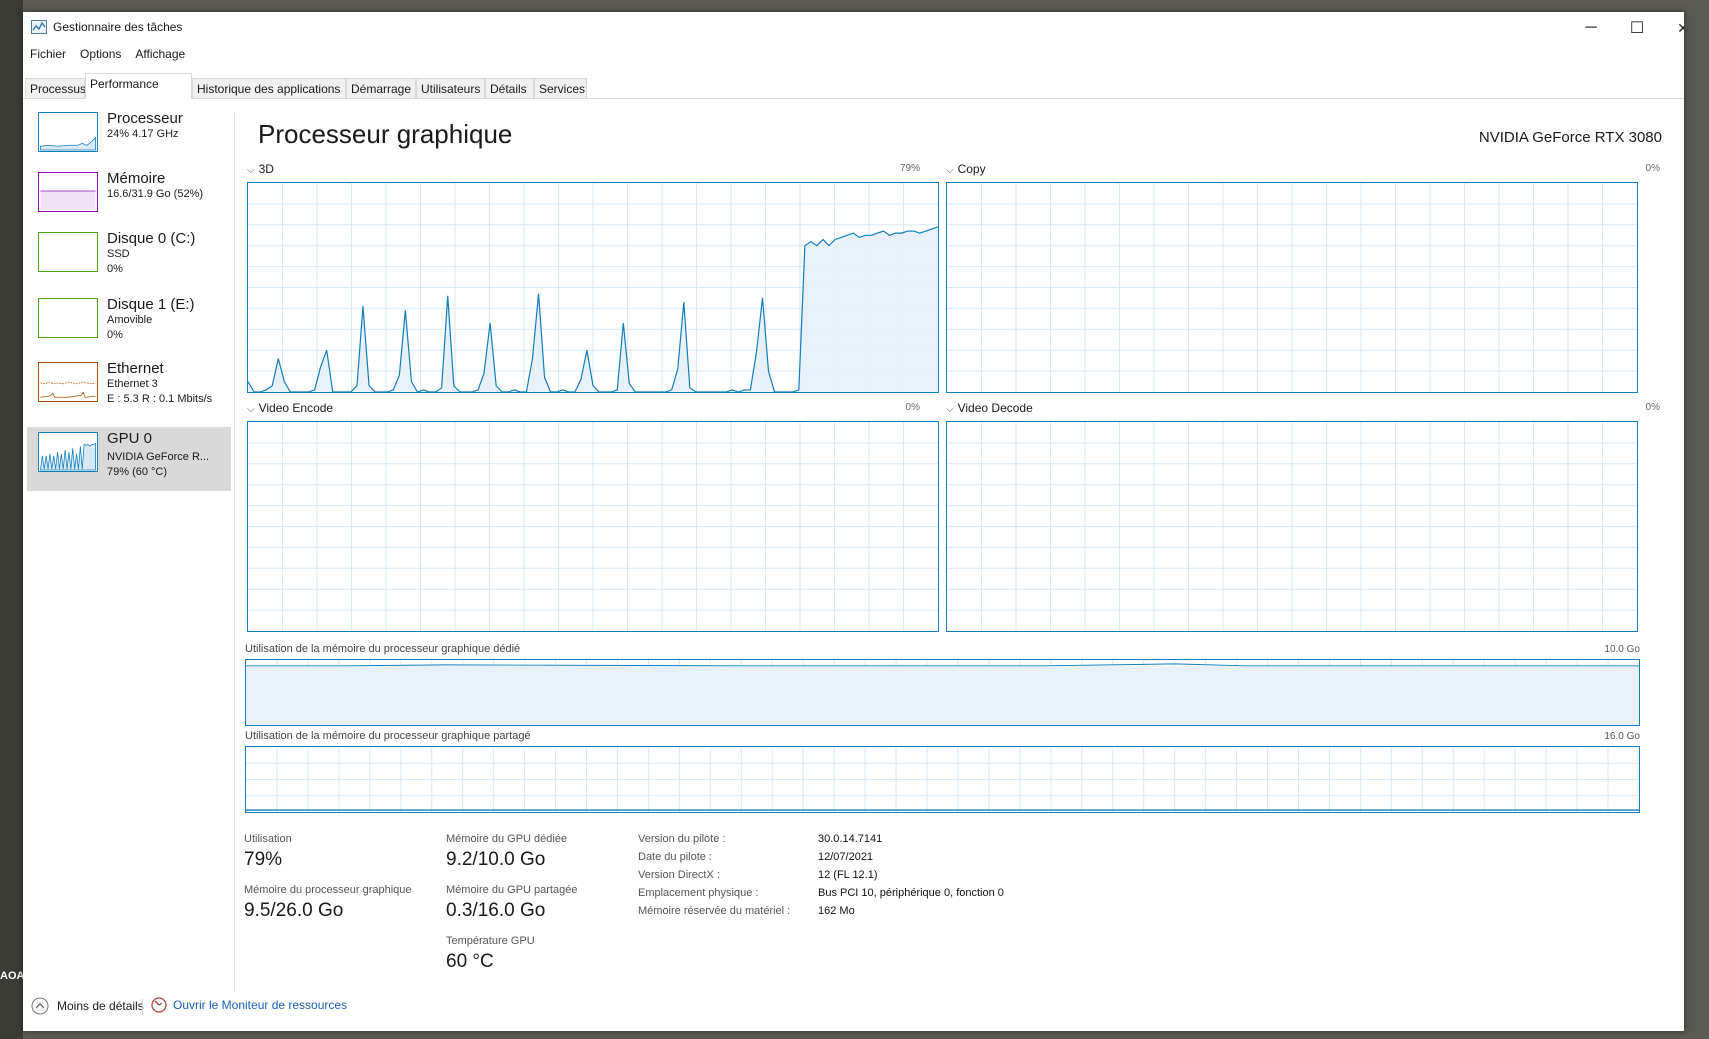 This screenshot has width=1709, height=1039. Describe the element at coordinates (137, 472) in the screenshot. I see `sidebar-item-detail: 79% (60 °C)` at that location.